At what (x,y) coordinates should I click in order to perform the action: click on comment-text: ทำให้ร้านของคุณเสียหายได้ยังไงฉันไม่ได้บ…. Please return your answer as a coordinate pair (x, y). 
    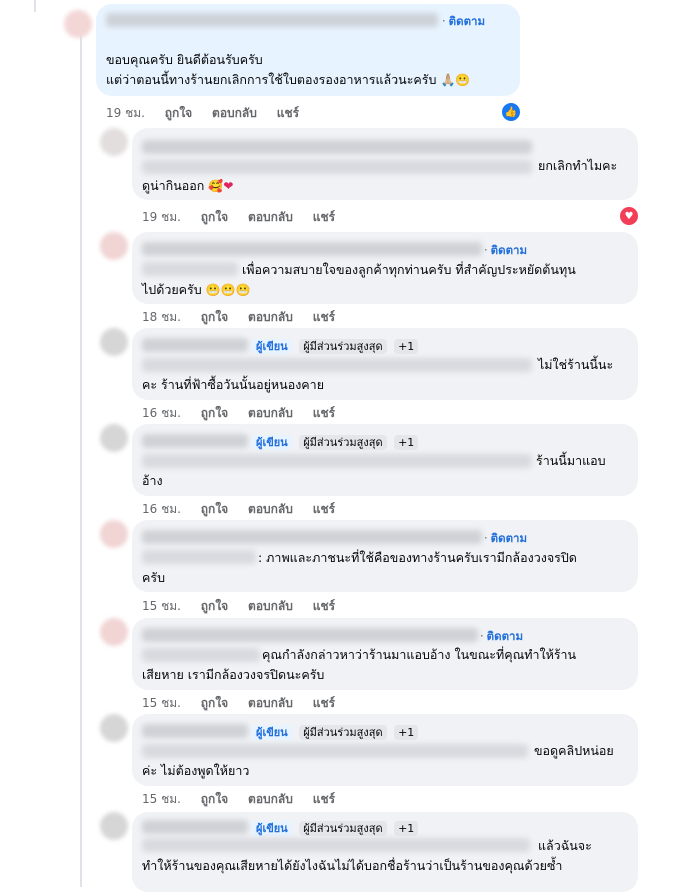
    Looking at the image, I should click on (352, 865).